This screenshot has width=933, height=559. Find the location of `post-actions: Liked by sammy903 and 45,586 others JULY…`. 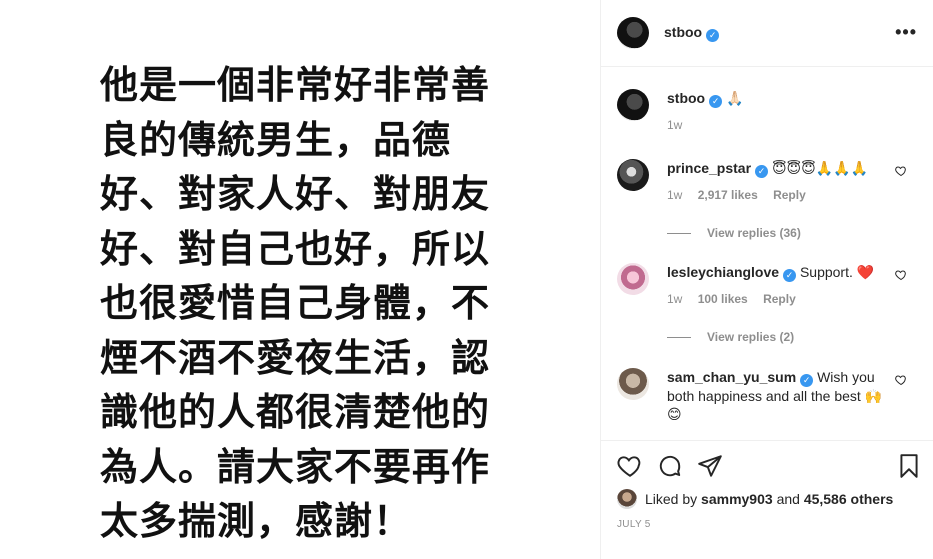

post-actions: Liked by sammy903 and 45,586 others JULY… is located at coordinates (767, 499).